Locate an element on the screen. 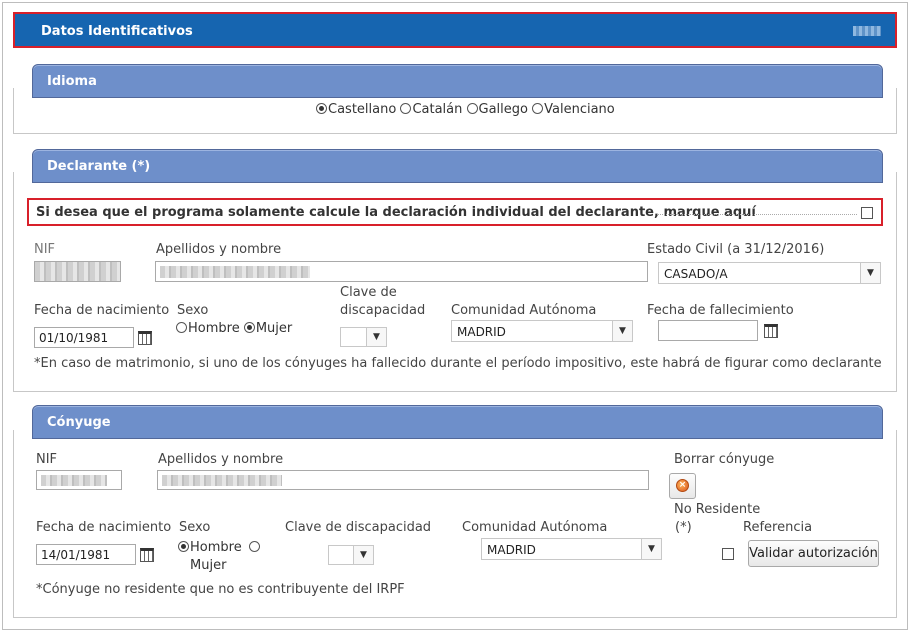  idioma-options: Castellano Catalán Gallego Valenciano is located at coordinates (465, 109).